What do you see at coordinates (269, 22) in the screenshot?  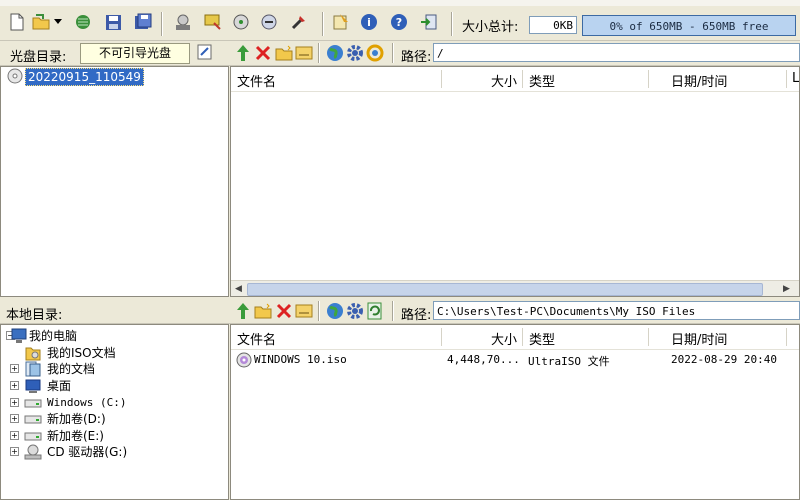 I see `compress-button` at bounding box center [269, 22].